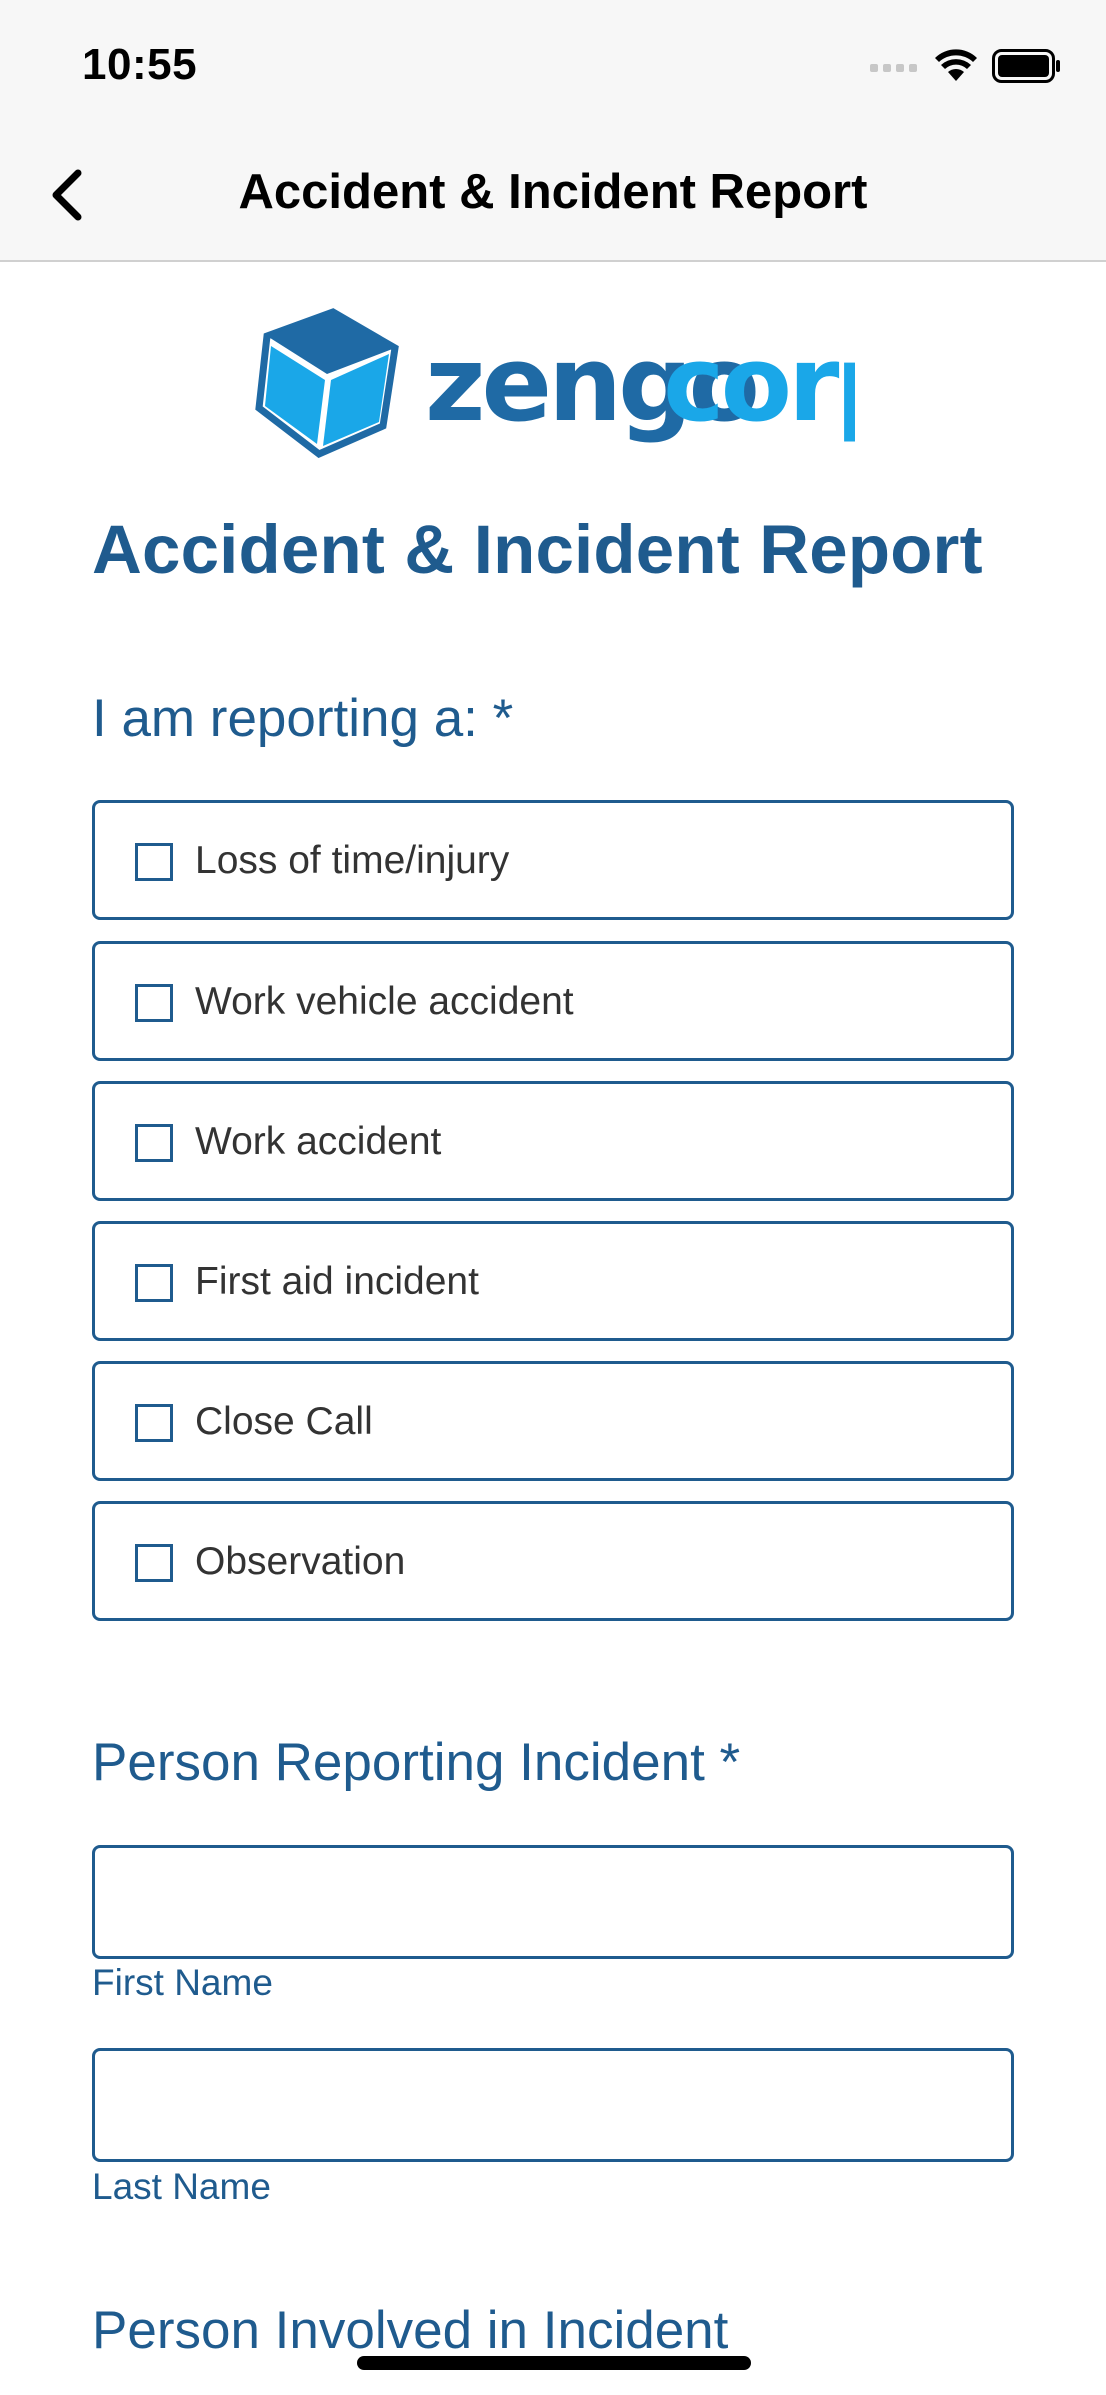 Image resolution: width=1106 pixels, height=2395 pixels. I want to click on reporting-type-label: I am reporting a: *, so click(303, 718).